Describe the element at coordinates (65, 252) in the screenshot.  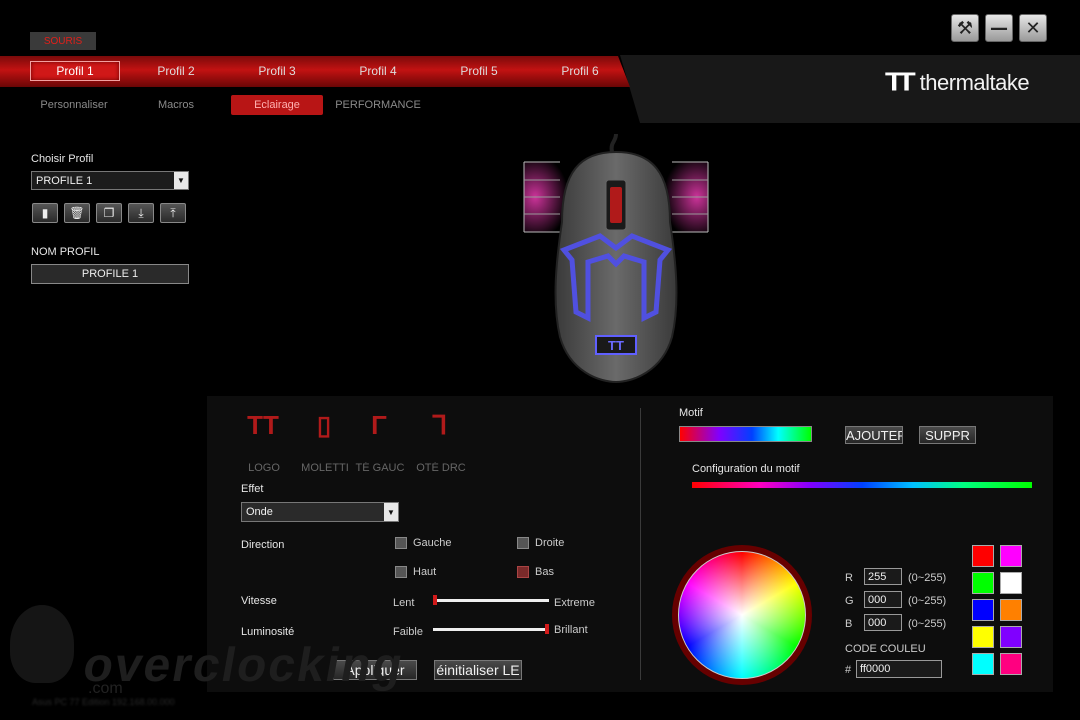
I see `profile-name-label: NOM PROFIL` at that location.